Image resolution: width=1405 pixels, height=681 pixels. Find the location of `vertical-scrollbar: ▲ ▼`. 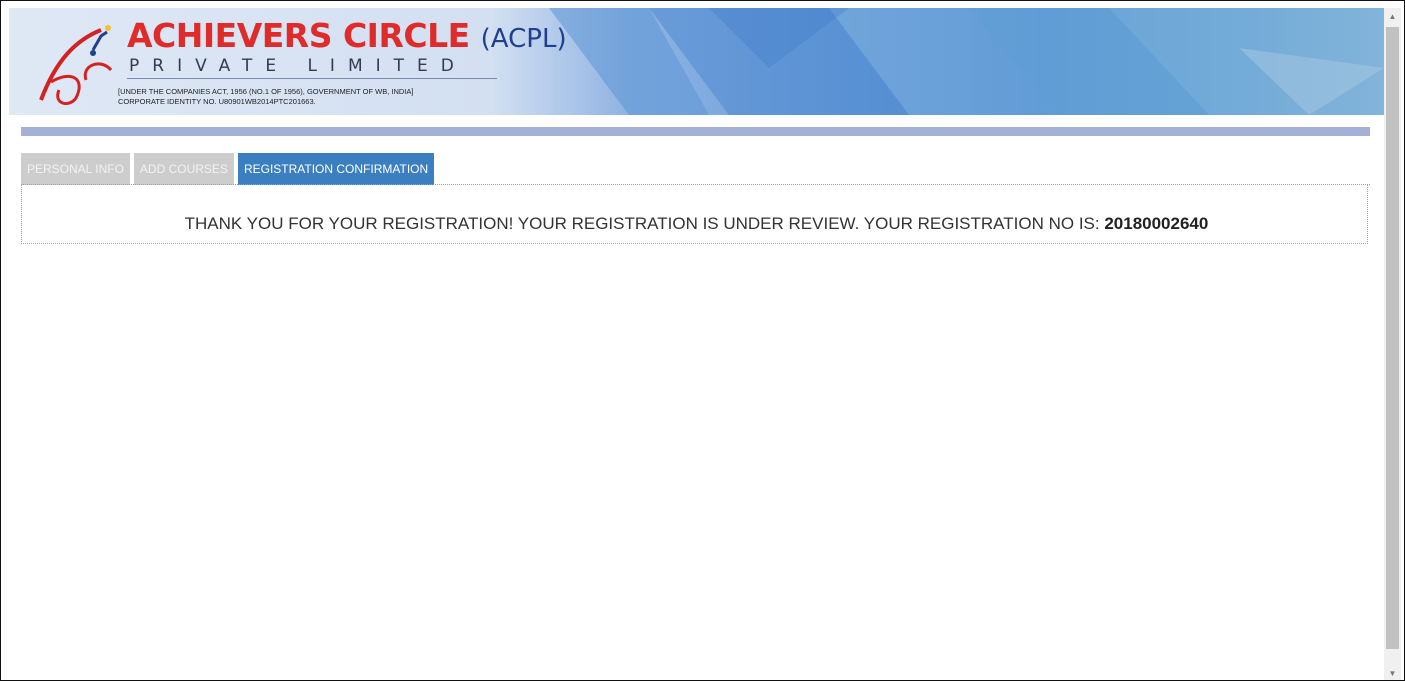

vertical-scrollbar: ▲ ▼ is located at coordinates (1392, 344).